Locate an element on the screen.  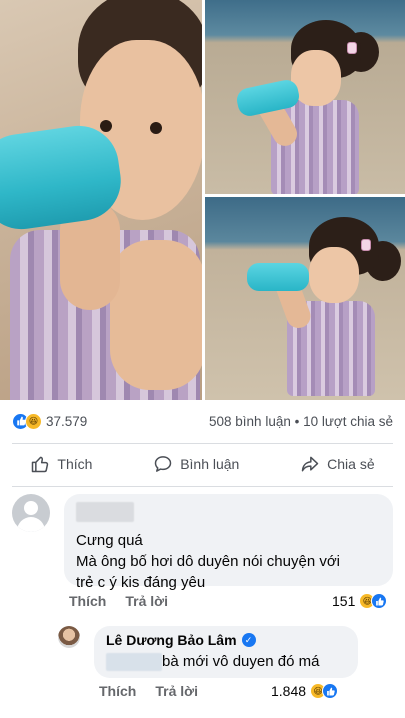
comment-bubble: Lê Dương Bảo Lâm ✓ bà mới vô duyen đó má is located at coordinates (226, 652).